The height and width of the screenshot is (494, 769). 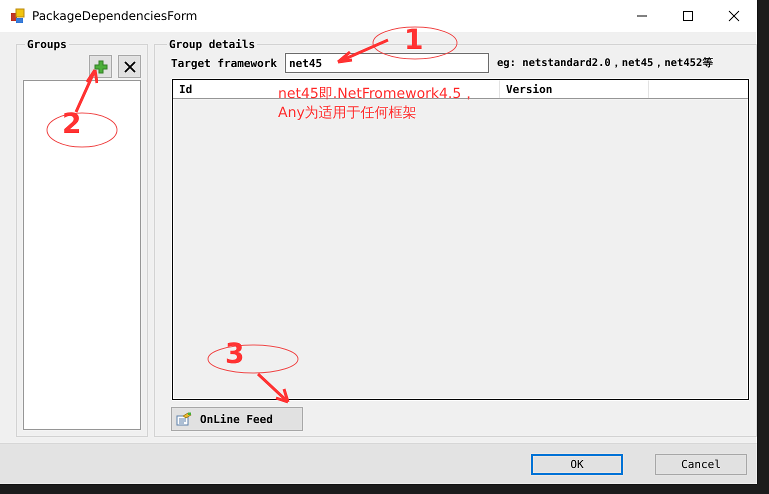 I want to click on annotation-number: 1, so click(x=414, y=40).